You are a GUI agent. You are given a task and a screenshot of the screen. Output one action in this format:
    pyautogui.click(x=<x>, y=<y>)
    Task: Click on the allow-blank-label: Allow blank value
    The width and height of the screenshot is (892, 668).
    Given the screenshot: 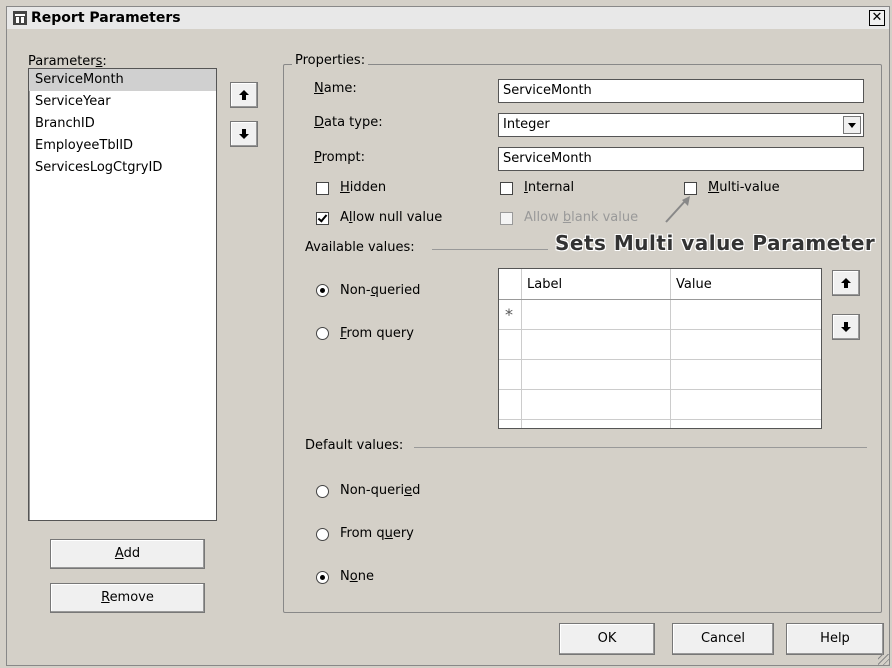 What is the action you would take?
    pyautogui.click(x=581, y=217)
    